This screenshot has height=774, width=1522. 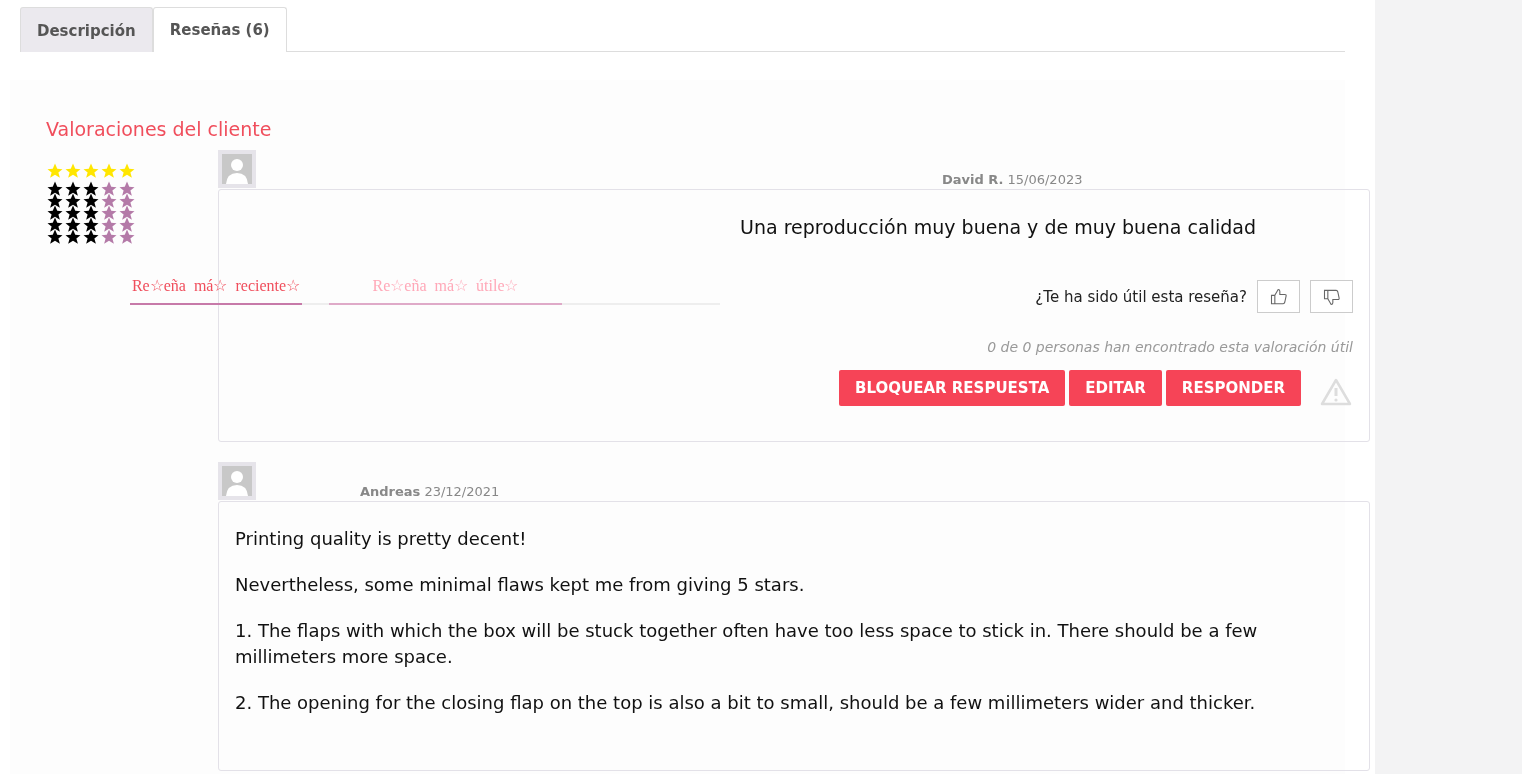 What do you see at coordinates (1169, 347) in the screenshot?
I see `helpful-count: 0 de 0 personas han encontrado esta valoración útil` at bounding box center [1169, 347].